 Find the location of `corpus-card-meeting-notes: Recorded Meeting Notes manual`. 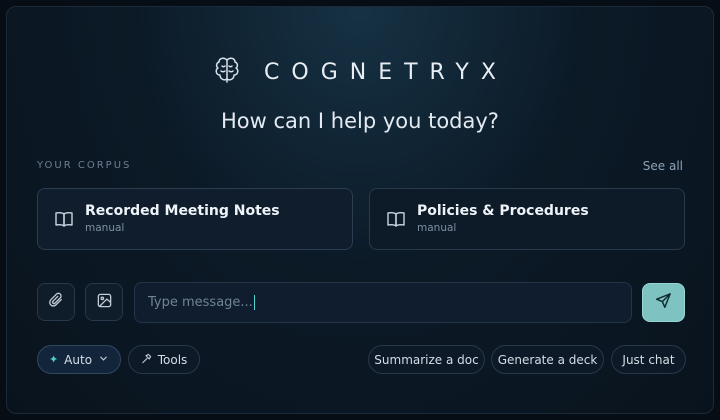

corpus-card-meeting-notes: Recorded Meeting Notes manual is located at coordinates (195, 219).